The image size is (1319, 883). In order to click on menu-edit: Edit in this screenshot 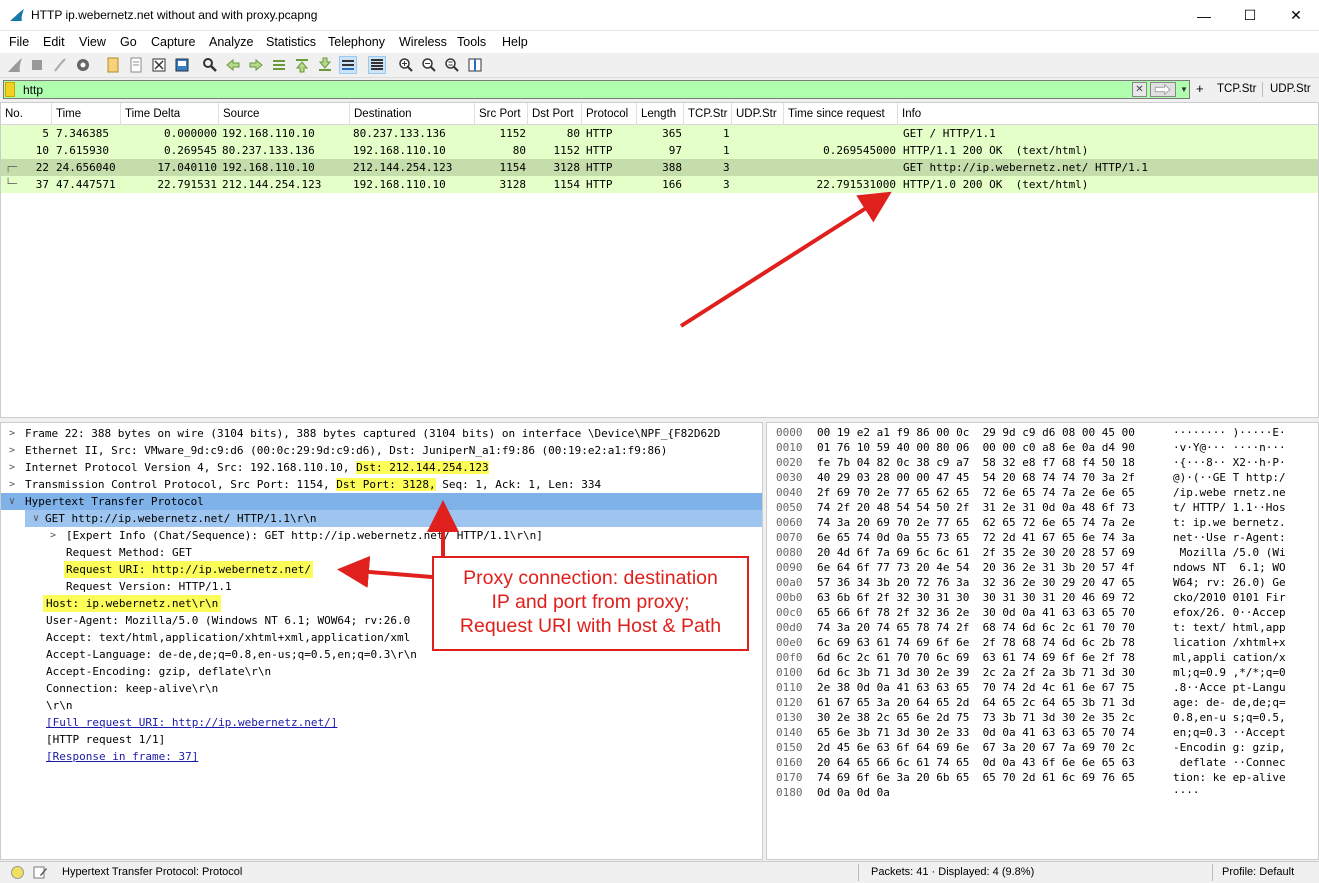, I will do `click(54, 42)`.